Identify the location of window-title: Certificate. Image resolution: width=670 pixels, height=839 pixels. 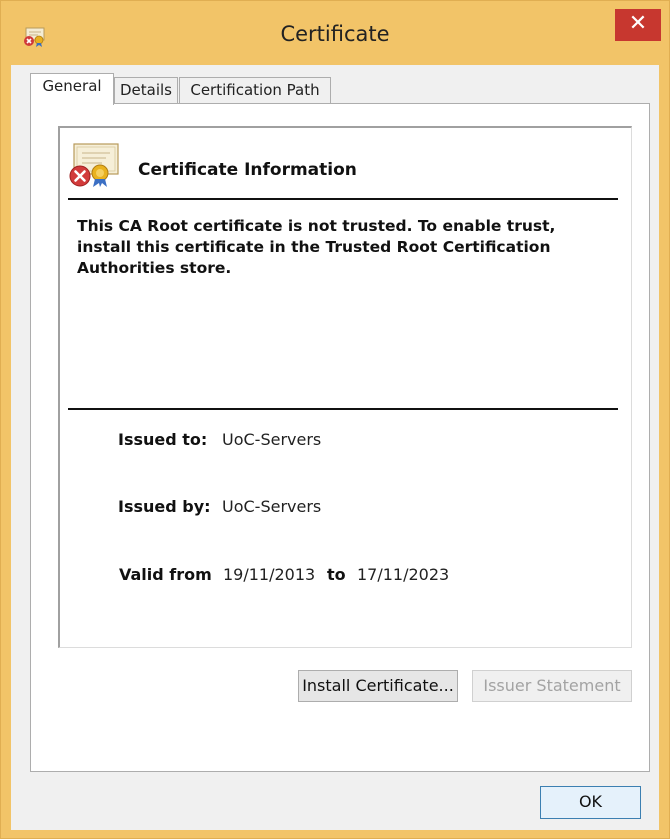
(335, 34).